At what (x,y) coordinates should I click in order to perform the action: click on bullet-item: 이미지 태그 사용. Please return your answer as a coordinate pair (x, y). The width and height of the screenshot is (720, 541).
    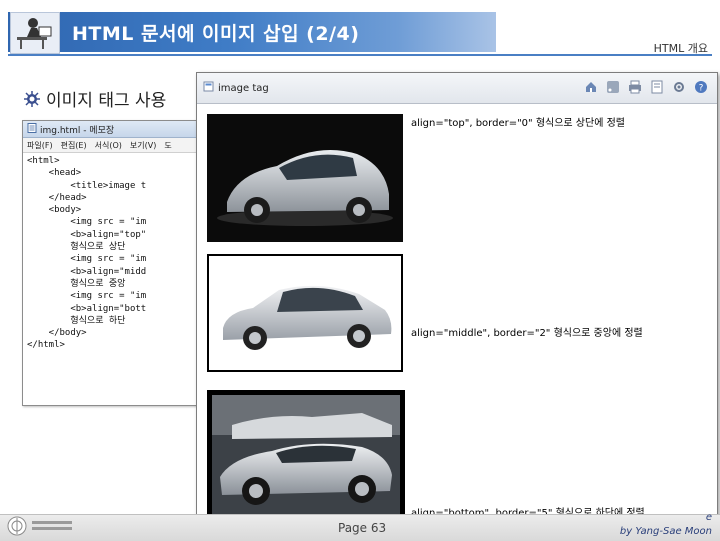
    Looking at the image, I should click on (95, 98).